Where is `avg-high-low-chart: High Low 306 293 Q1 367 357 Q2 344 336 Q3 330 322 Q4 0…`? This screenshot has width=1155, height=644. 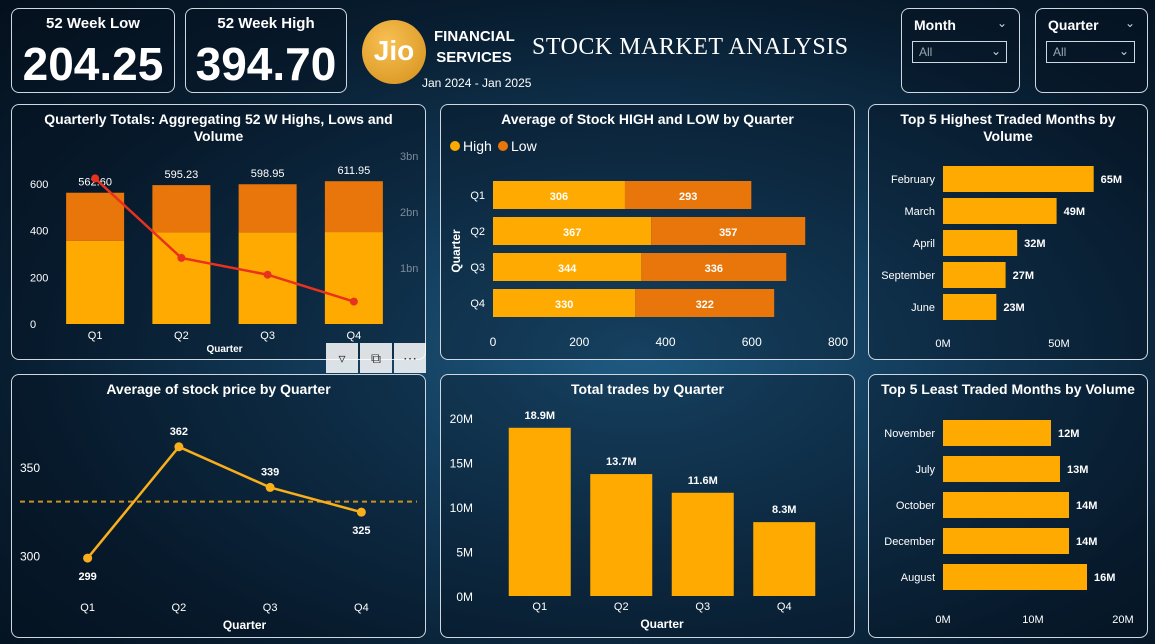
avg-high-low-chart: High Low 306 293 Q1 367 357 Q2 344 336 Q3 330 322 Q4 0… is located at coordinates (647, 232).